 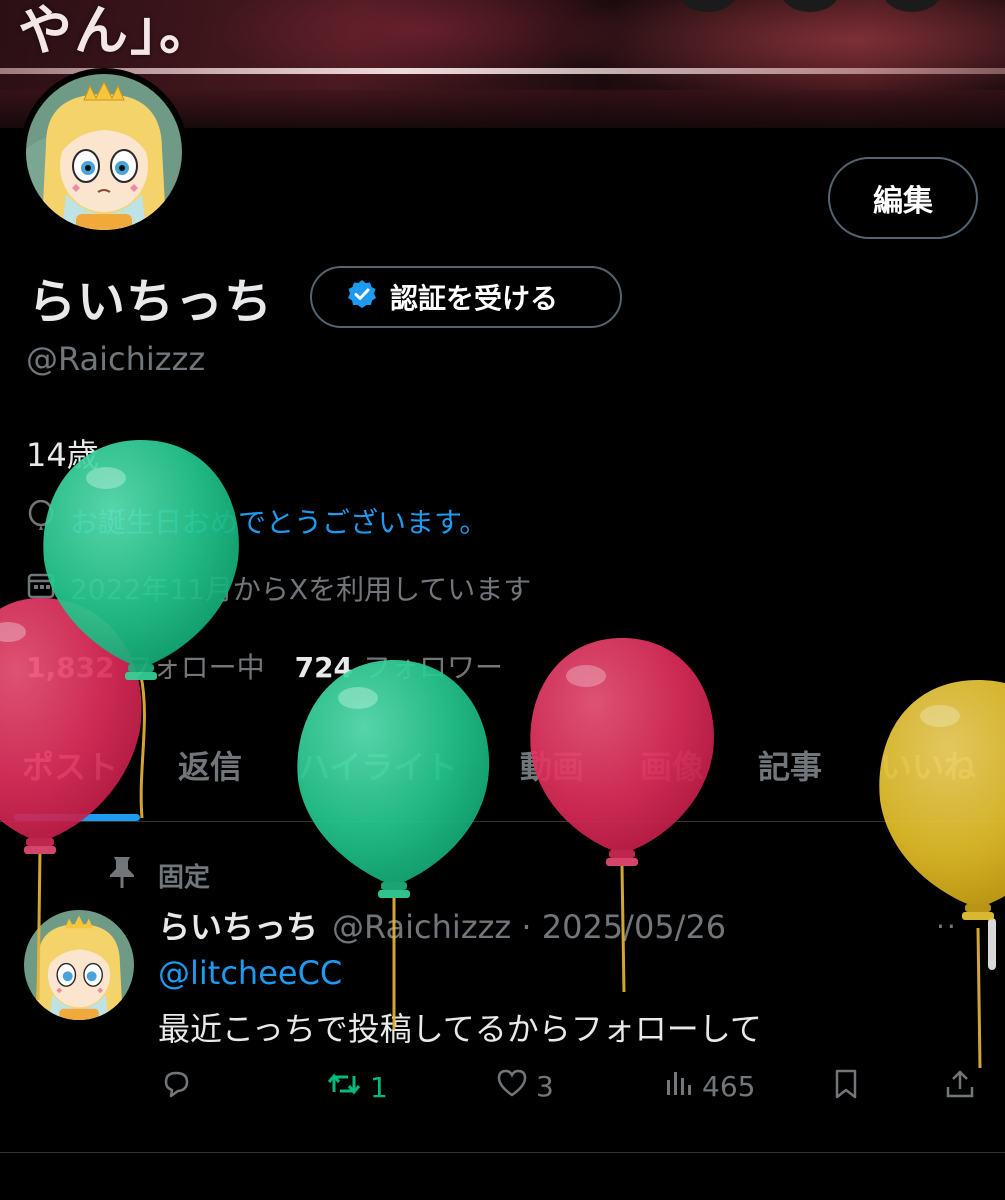 I want to click on views-button: 465, so click(x=709, y=1086).